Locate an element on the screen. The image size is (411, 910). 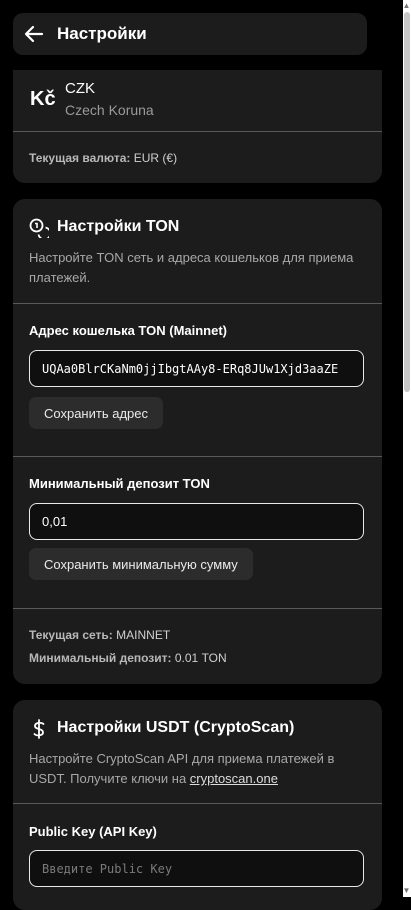
arrow-left-icon is located at coordinates (34, 34).